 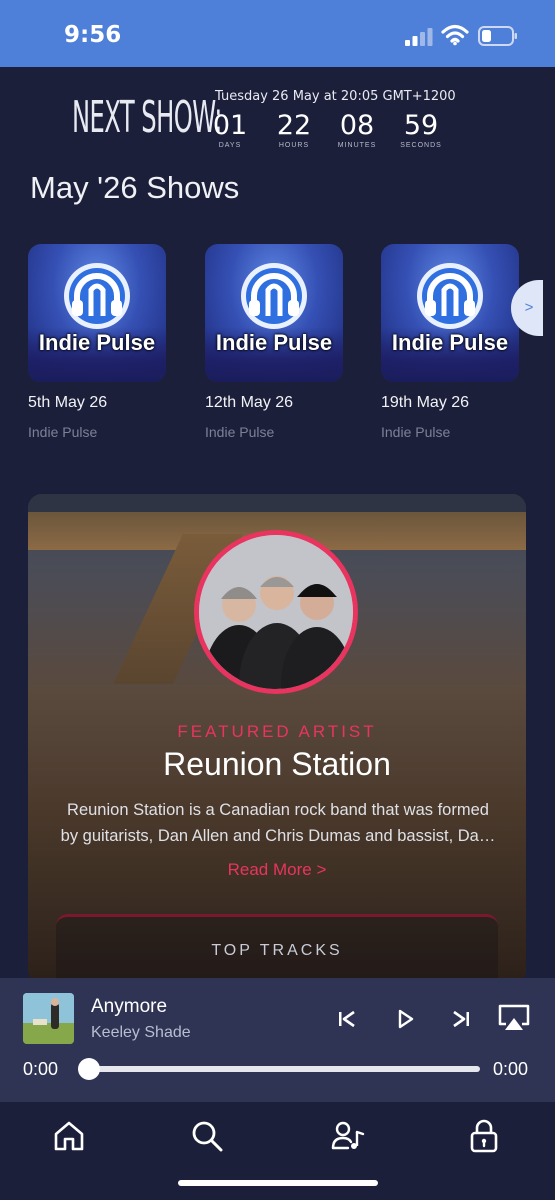 What do you see at coordinates (335, 96) in the screenshot?
I see `next-show-date: Tuesday 26 May at 20:05 GMT+1200` at bounding box center [335, 96].